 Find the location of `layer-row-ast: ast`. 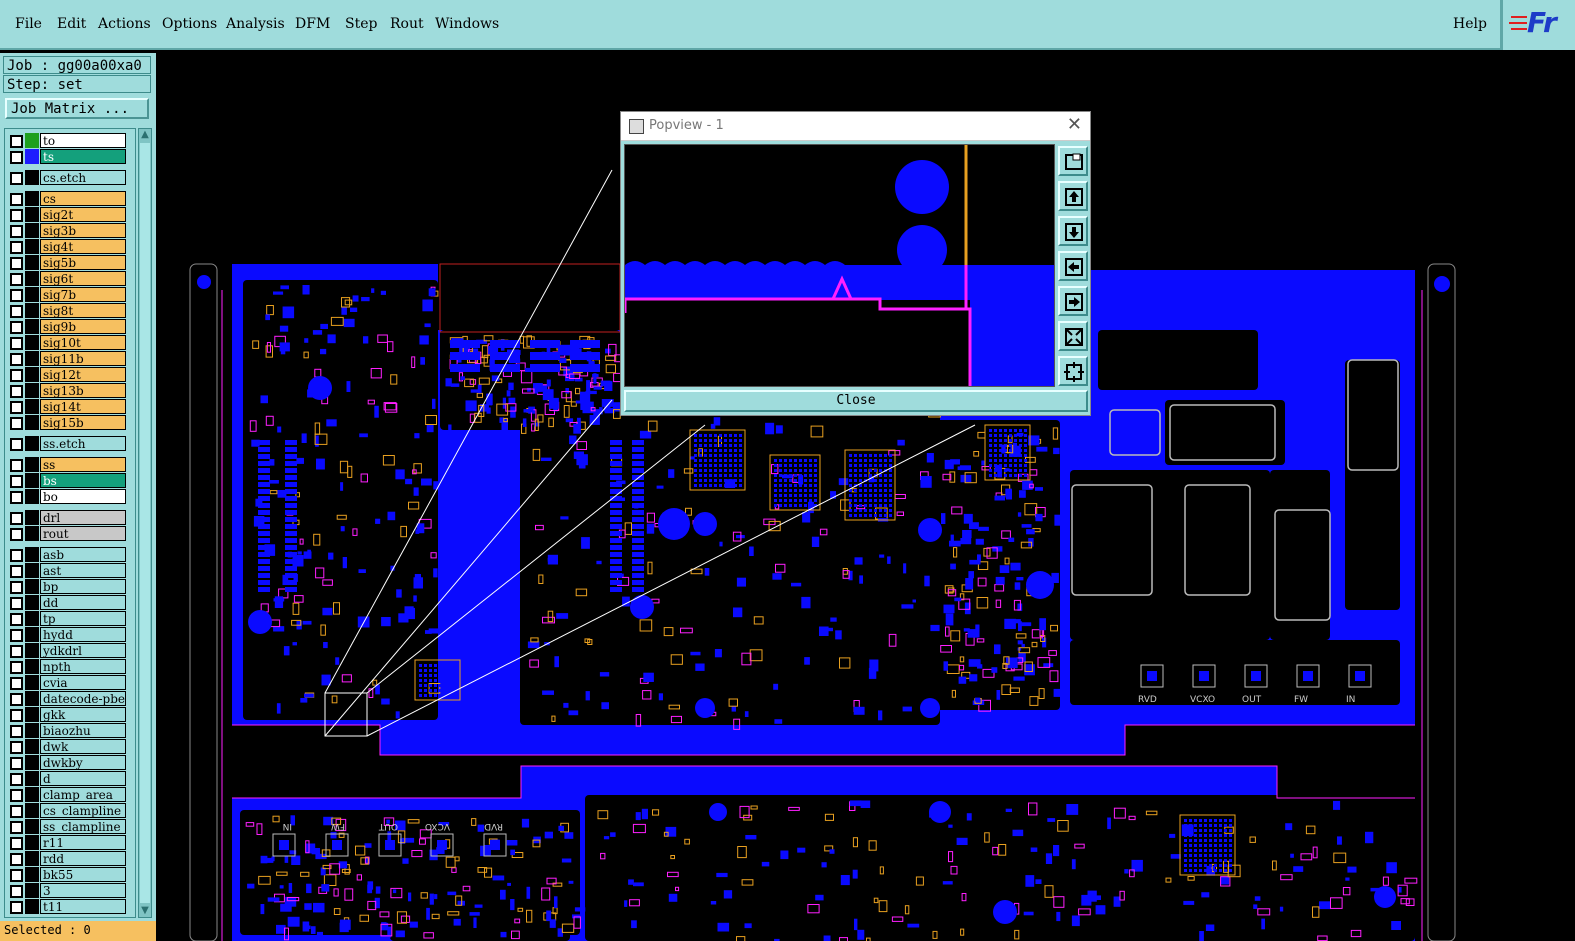

layer-row-ast: ast is located at coordinates (70, 571).